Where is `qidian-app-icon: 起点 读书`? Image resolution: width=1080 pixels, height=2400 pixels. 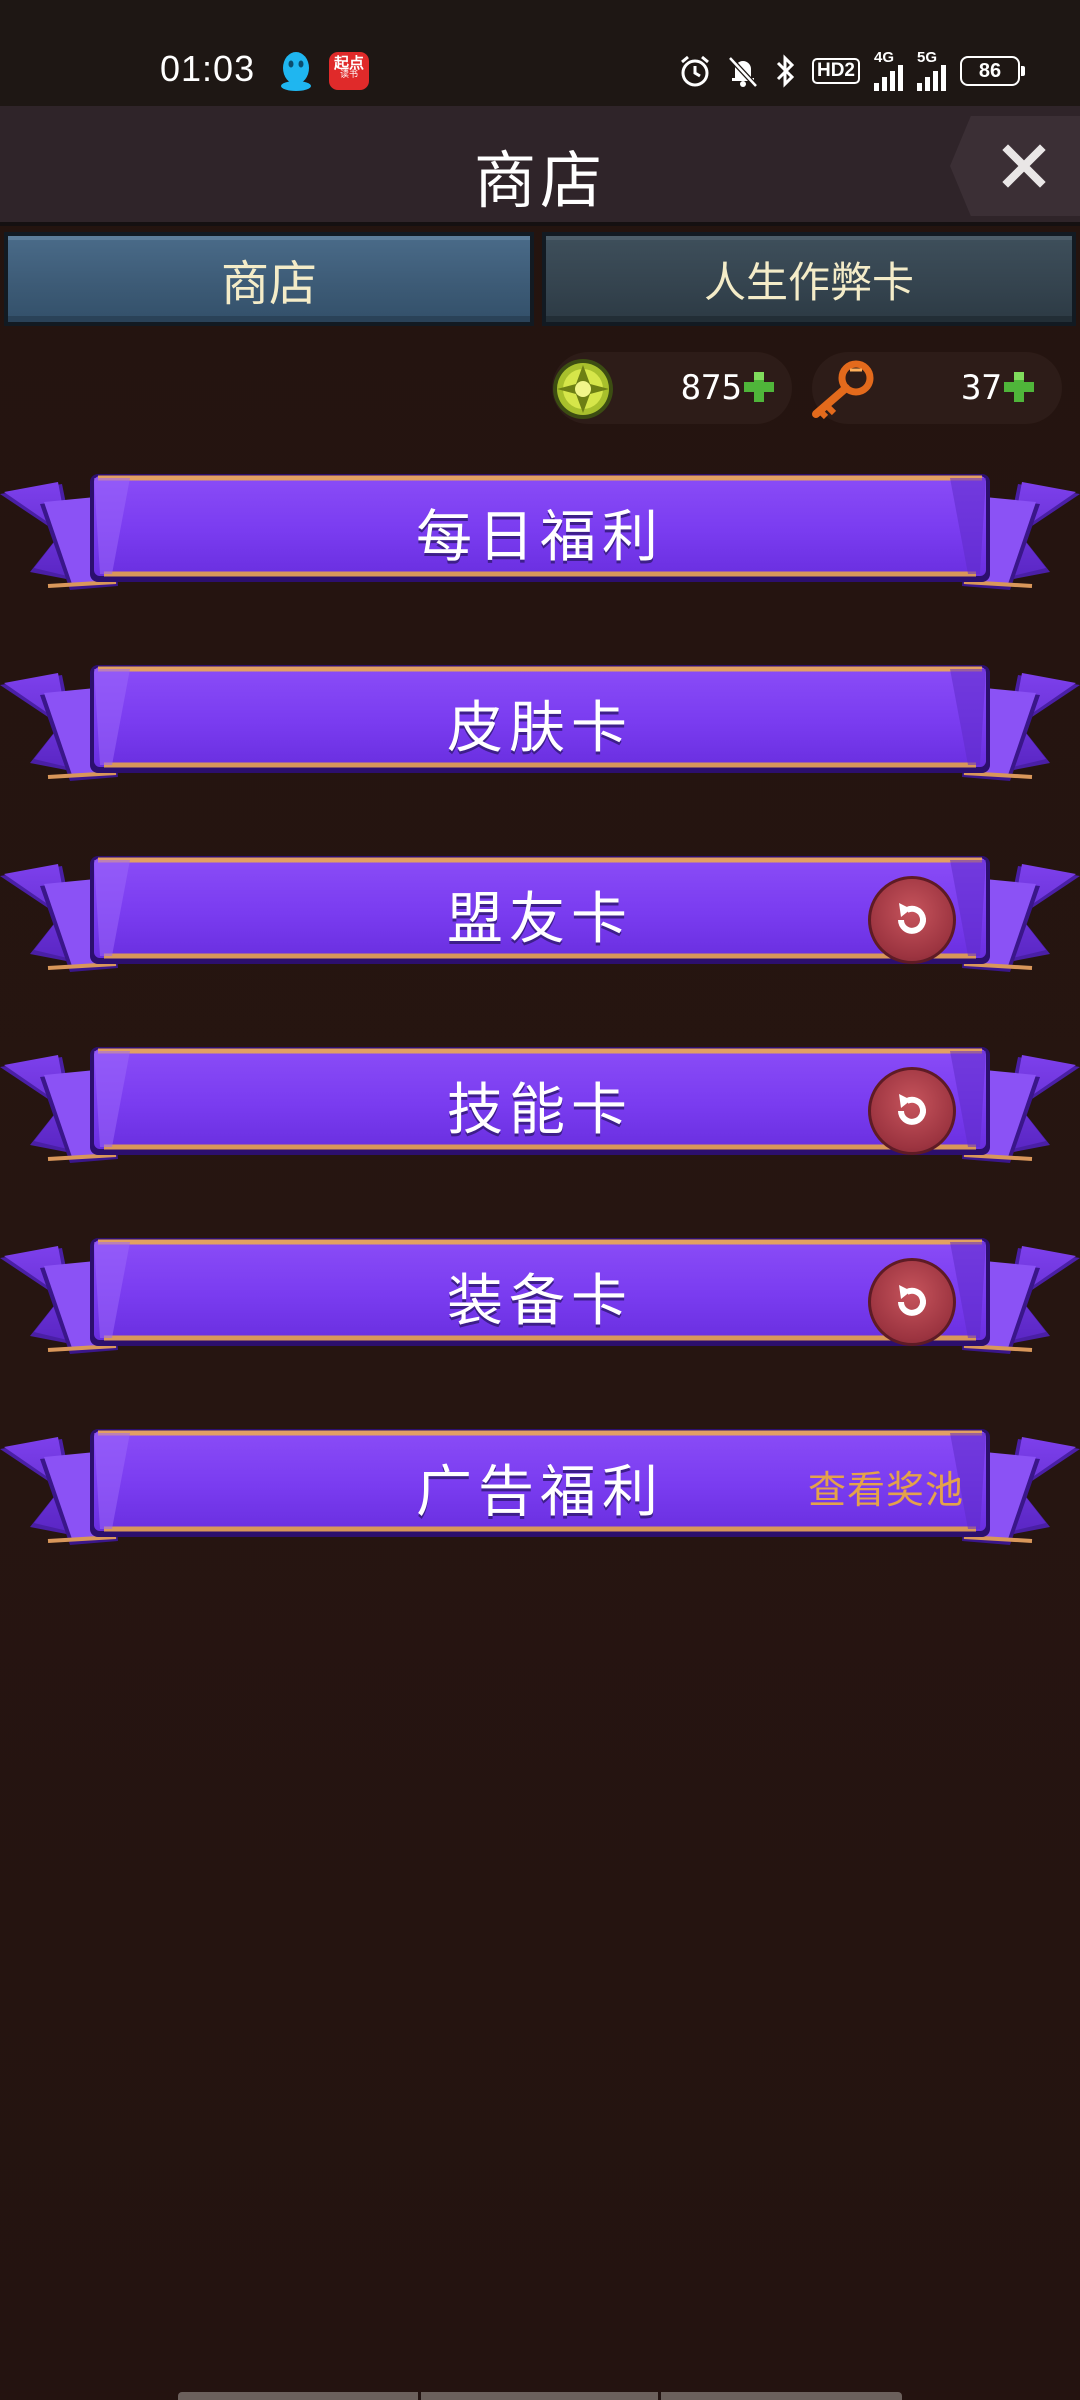
qidian-app-icon: 起点 读书 is located at coordinates (349, 71).